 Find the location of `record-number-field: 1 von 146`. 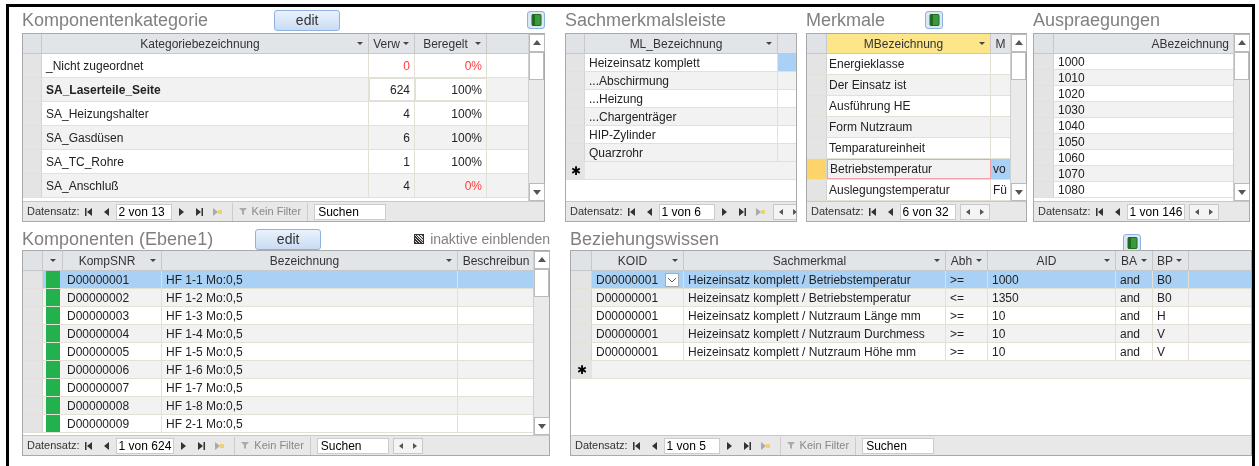

record-number-field: 1 von 146 is located at coordinates (1156, 211).